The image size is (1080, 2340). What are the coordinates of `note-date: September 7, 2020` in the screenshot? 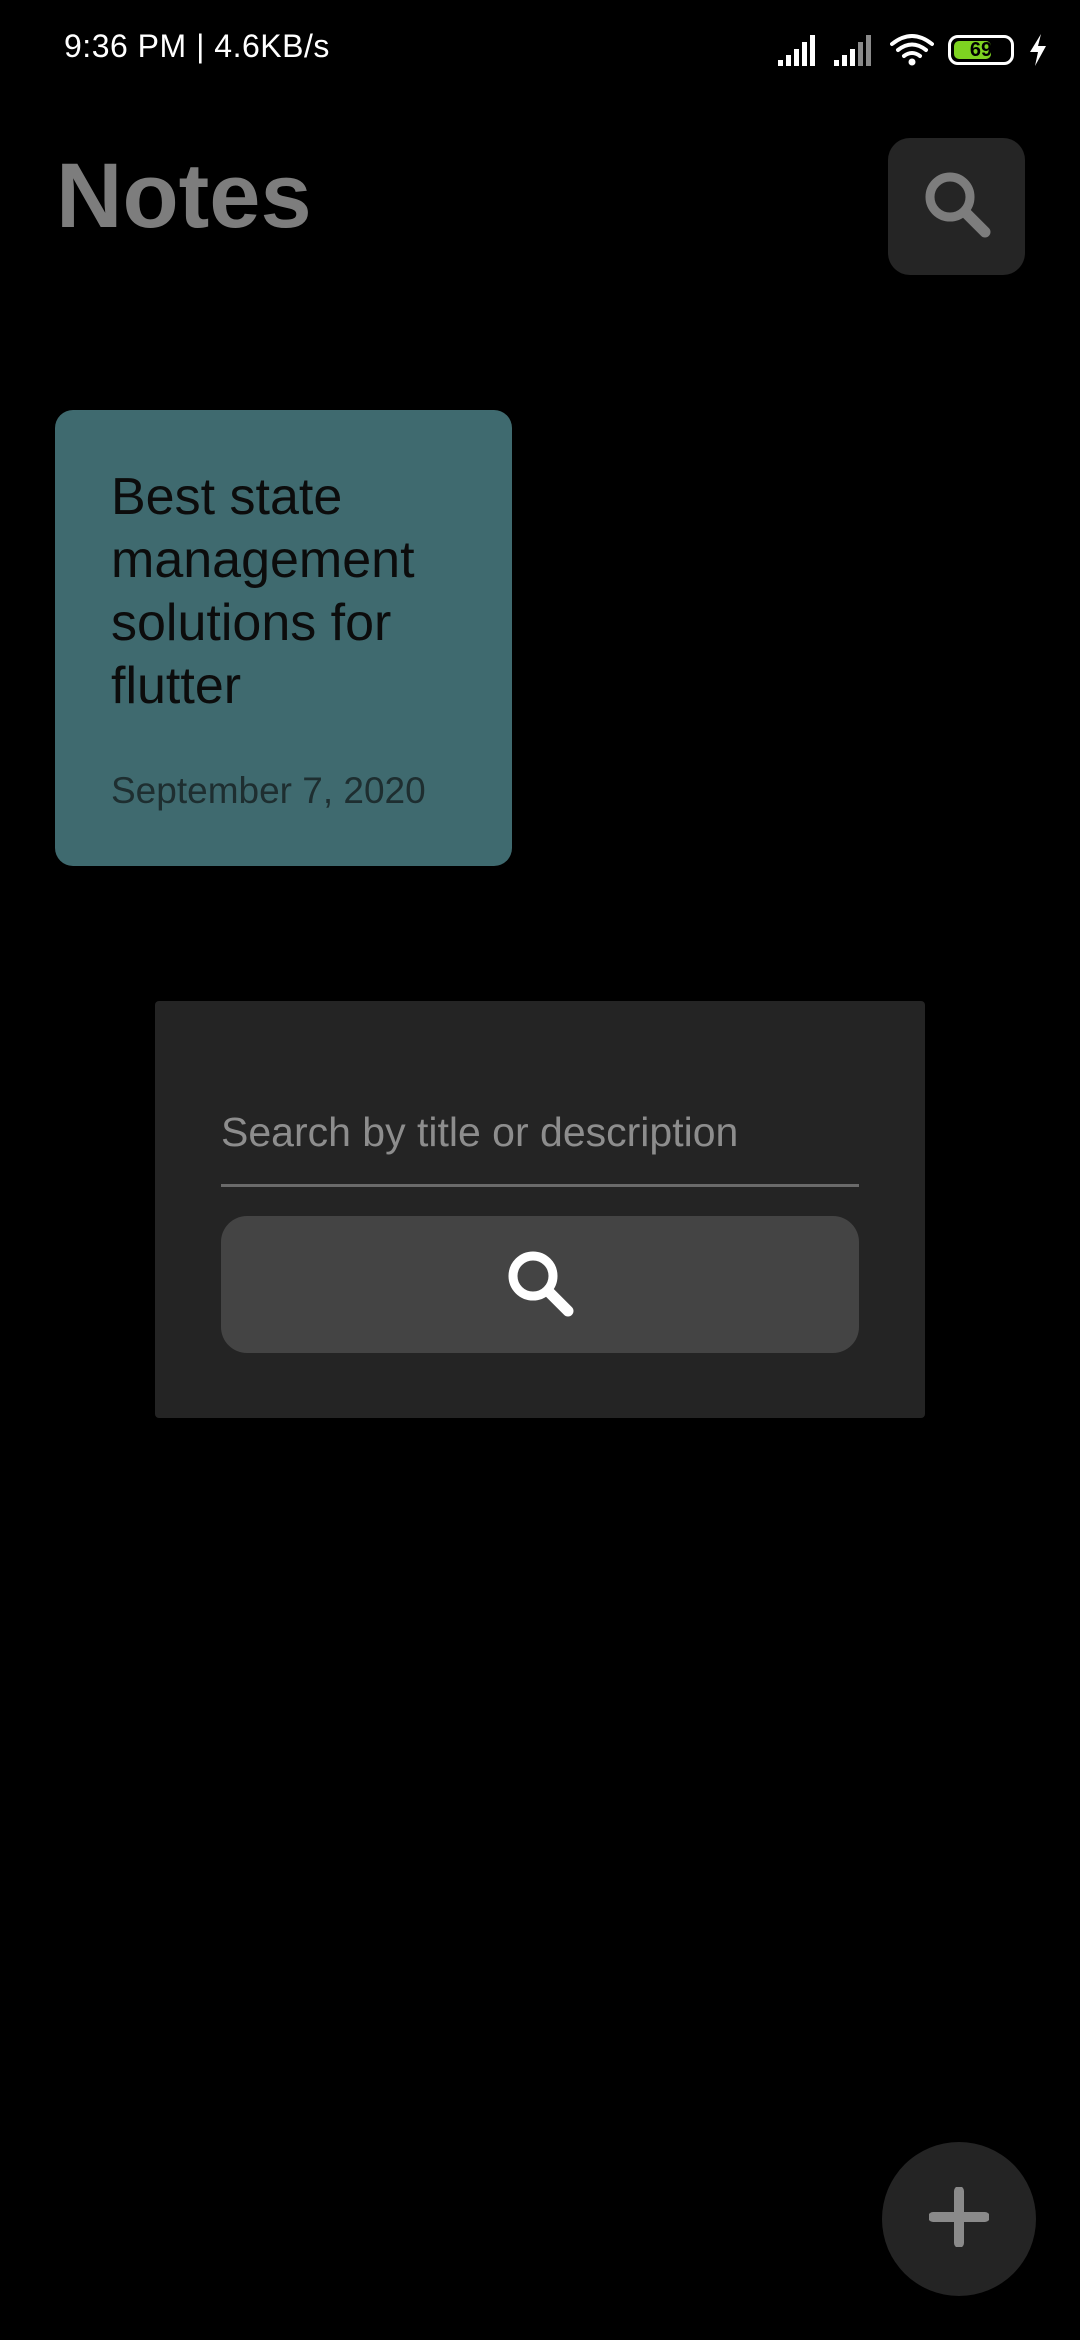 It's located at (268, 790).